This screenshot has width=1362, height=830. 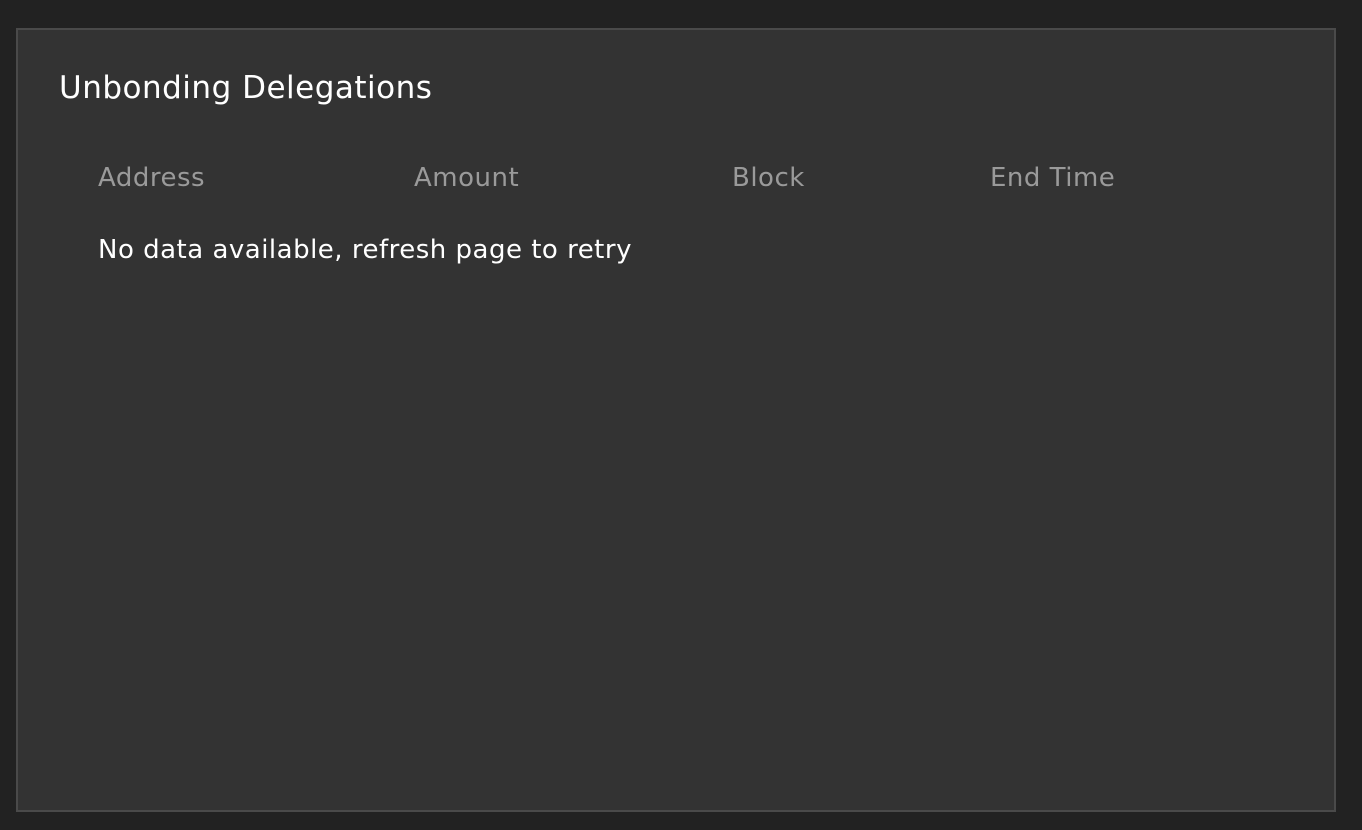 What do you see at coordinates (152, 178) in the screenshot?
I see `column-header-address: Address` at bounding box center [152, 178].